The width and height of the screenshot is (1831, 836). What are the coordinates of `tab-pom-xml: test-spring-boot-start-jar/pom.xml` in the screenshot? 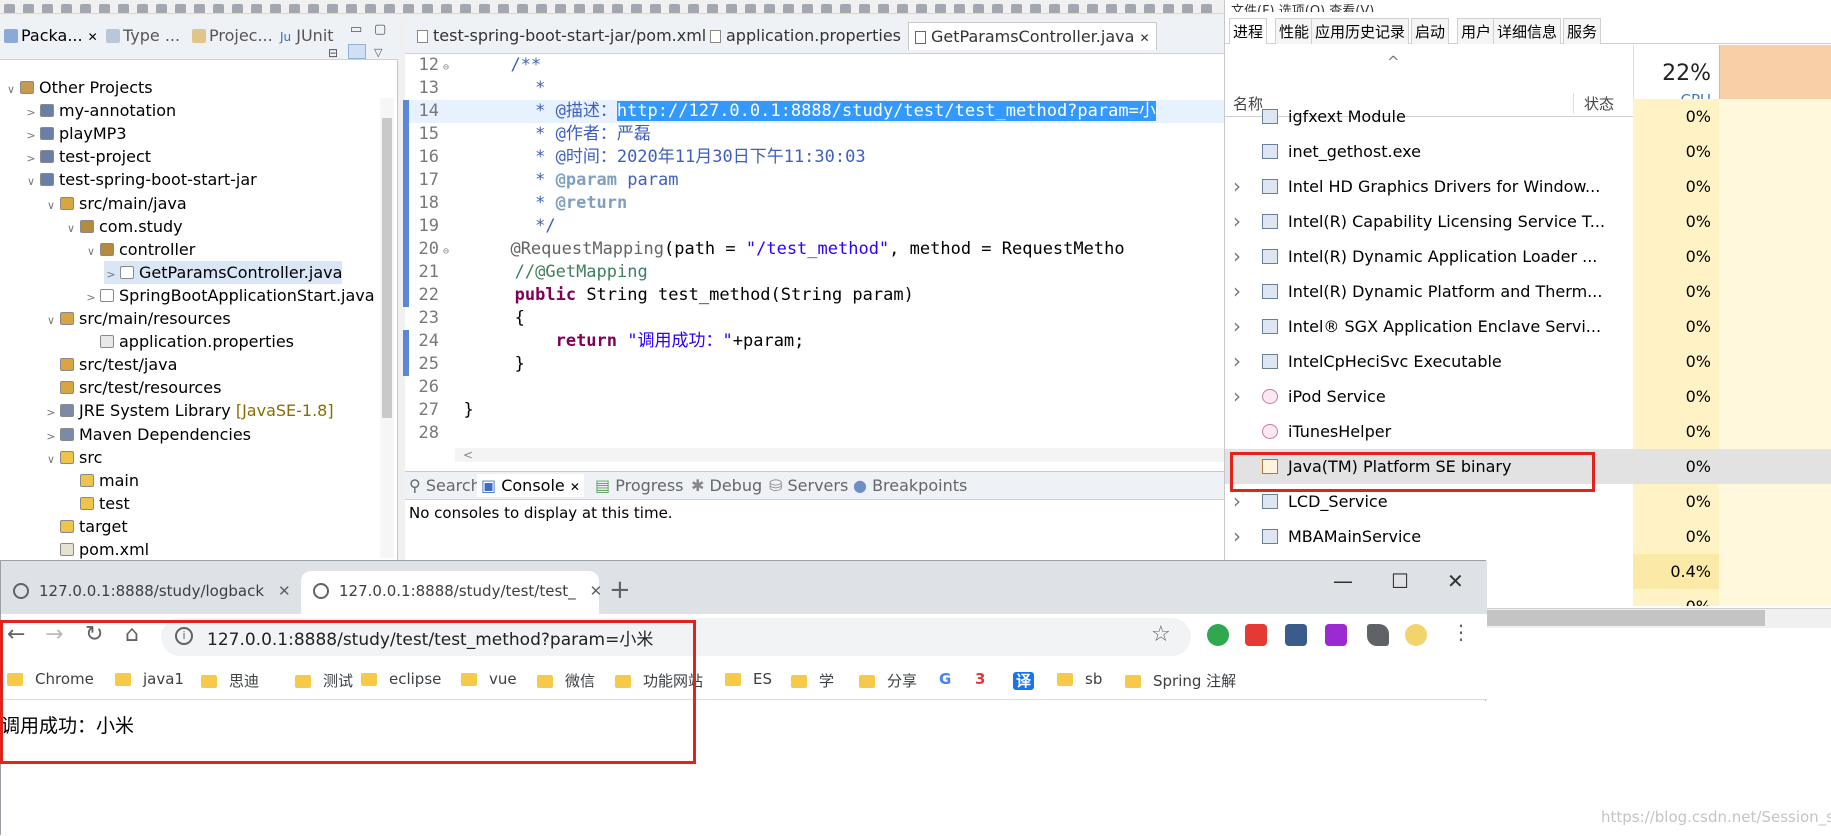 It's located at (561, 35).